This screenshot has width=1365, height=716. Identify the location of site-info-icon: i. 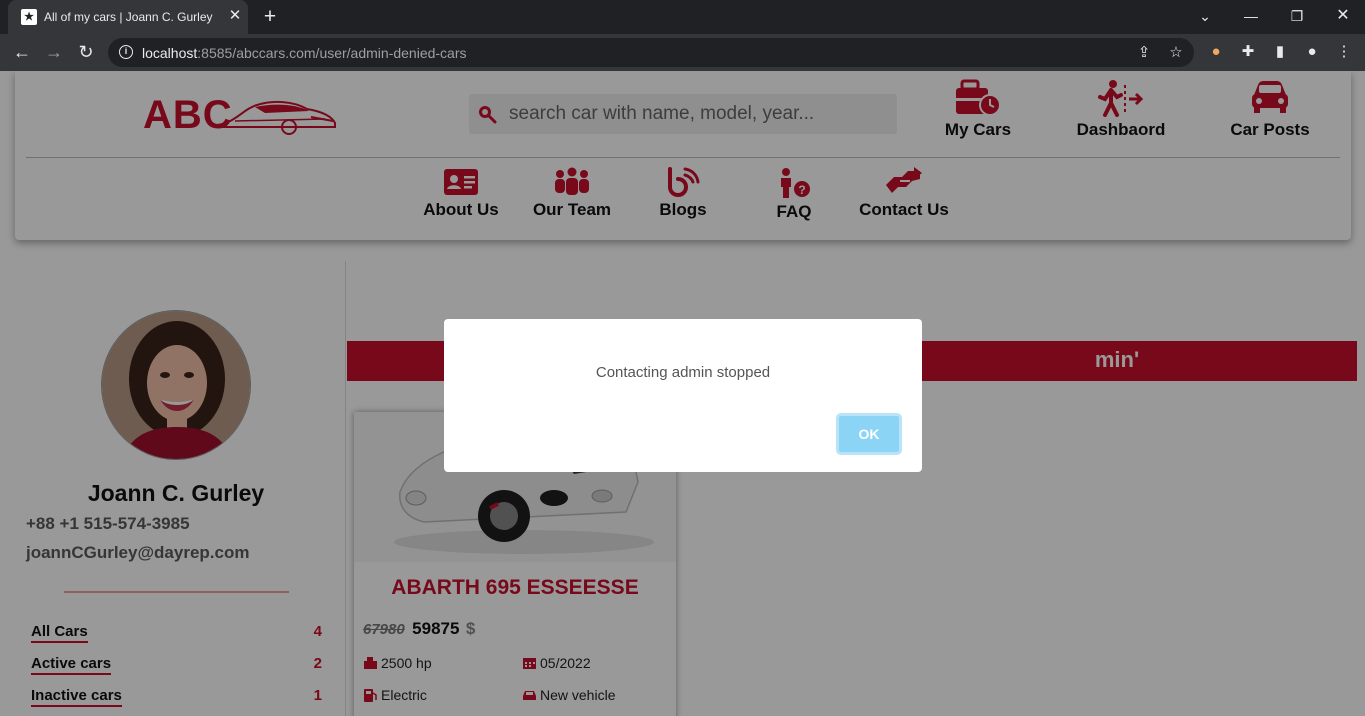
(126, 52).